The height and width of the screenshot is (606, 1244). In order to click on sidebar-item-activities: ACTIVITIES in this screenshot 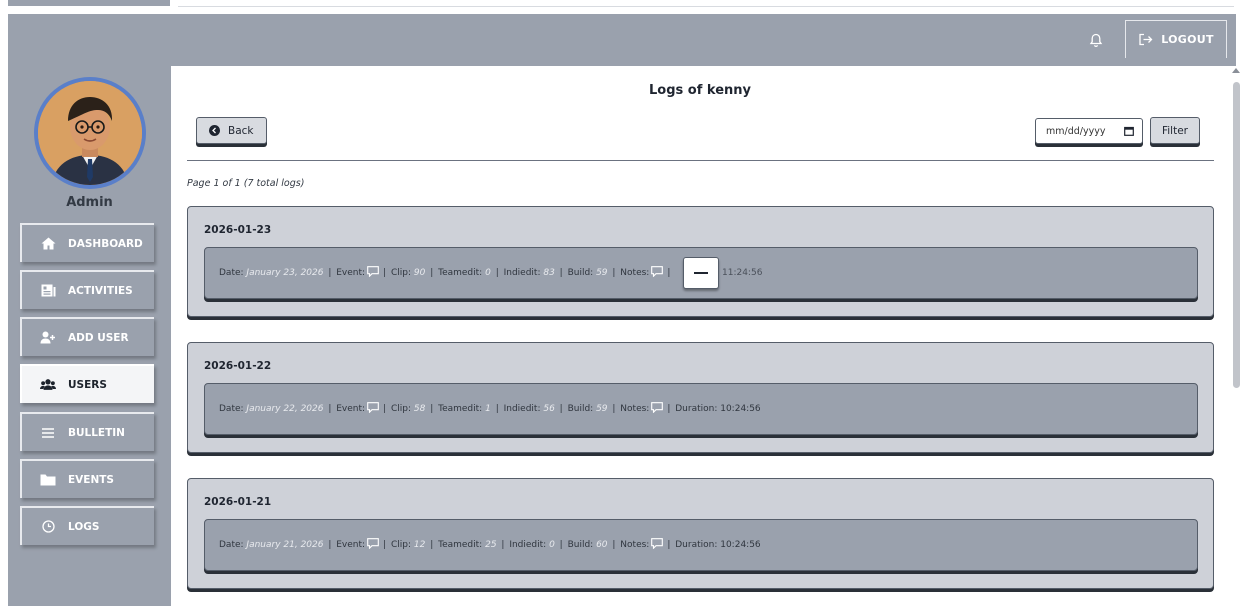, I will do `click(87, 289)`.